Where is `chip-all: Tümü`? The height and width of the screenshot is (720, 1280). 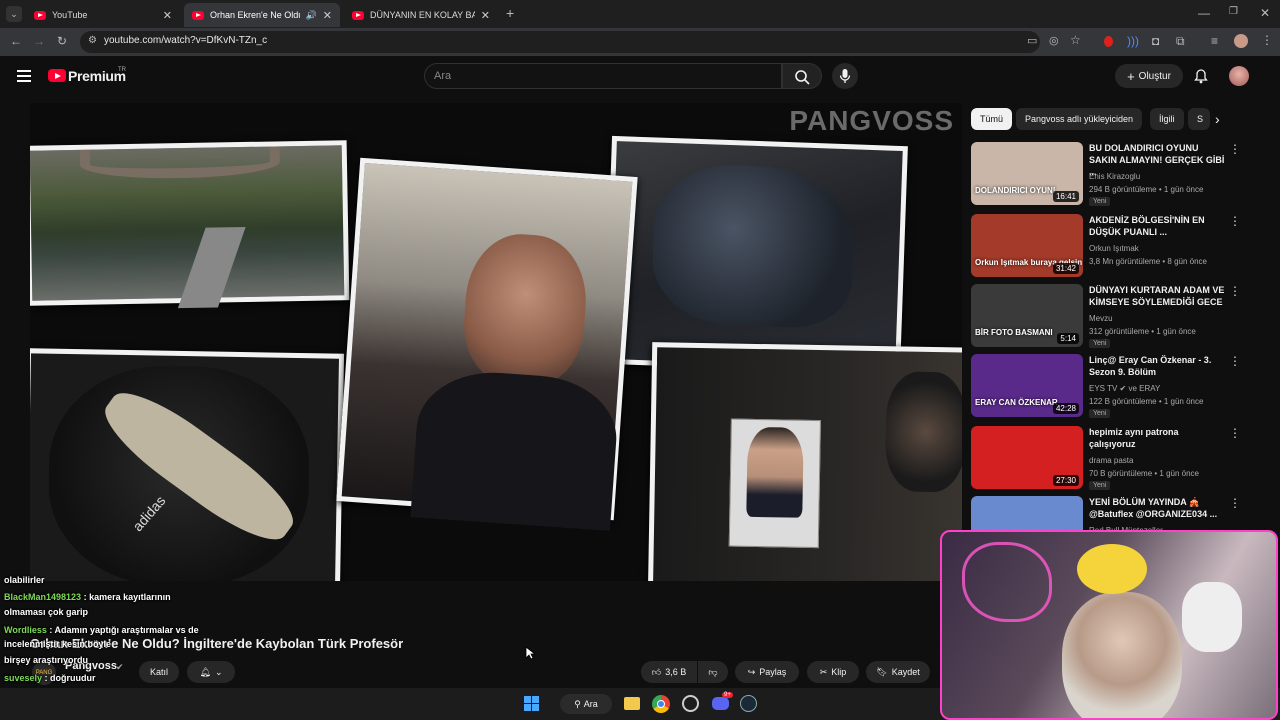
chip-all: Tümü is located at coordinates (992, 119).